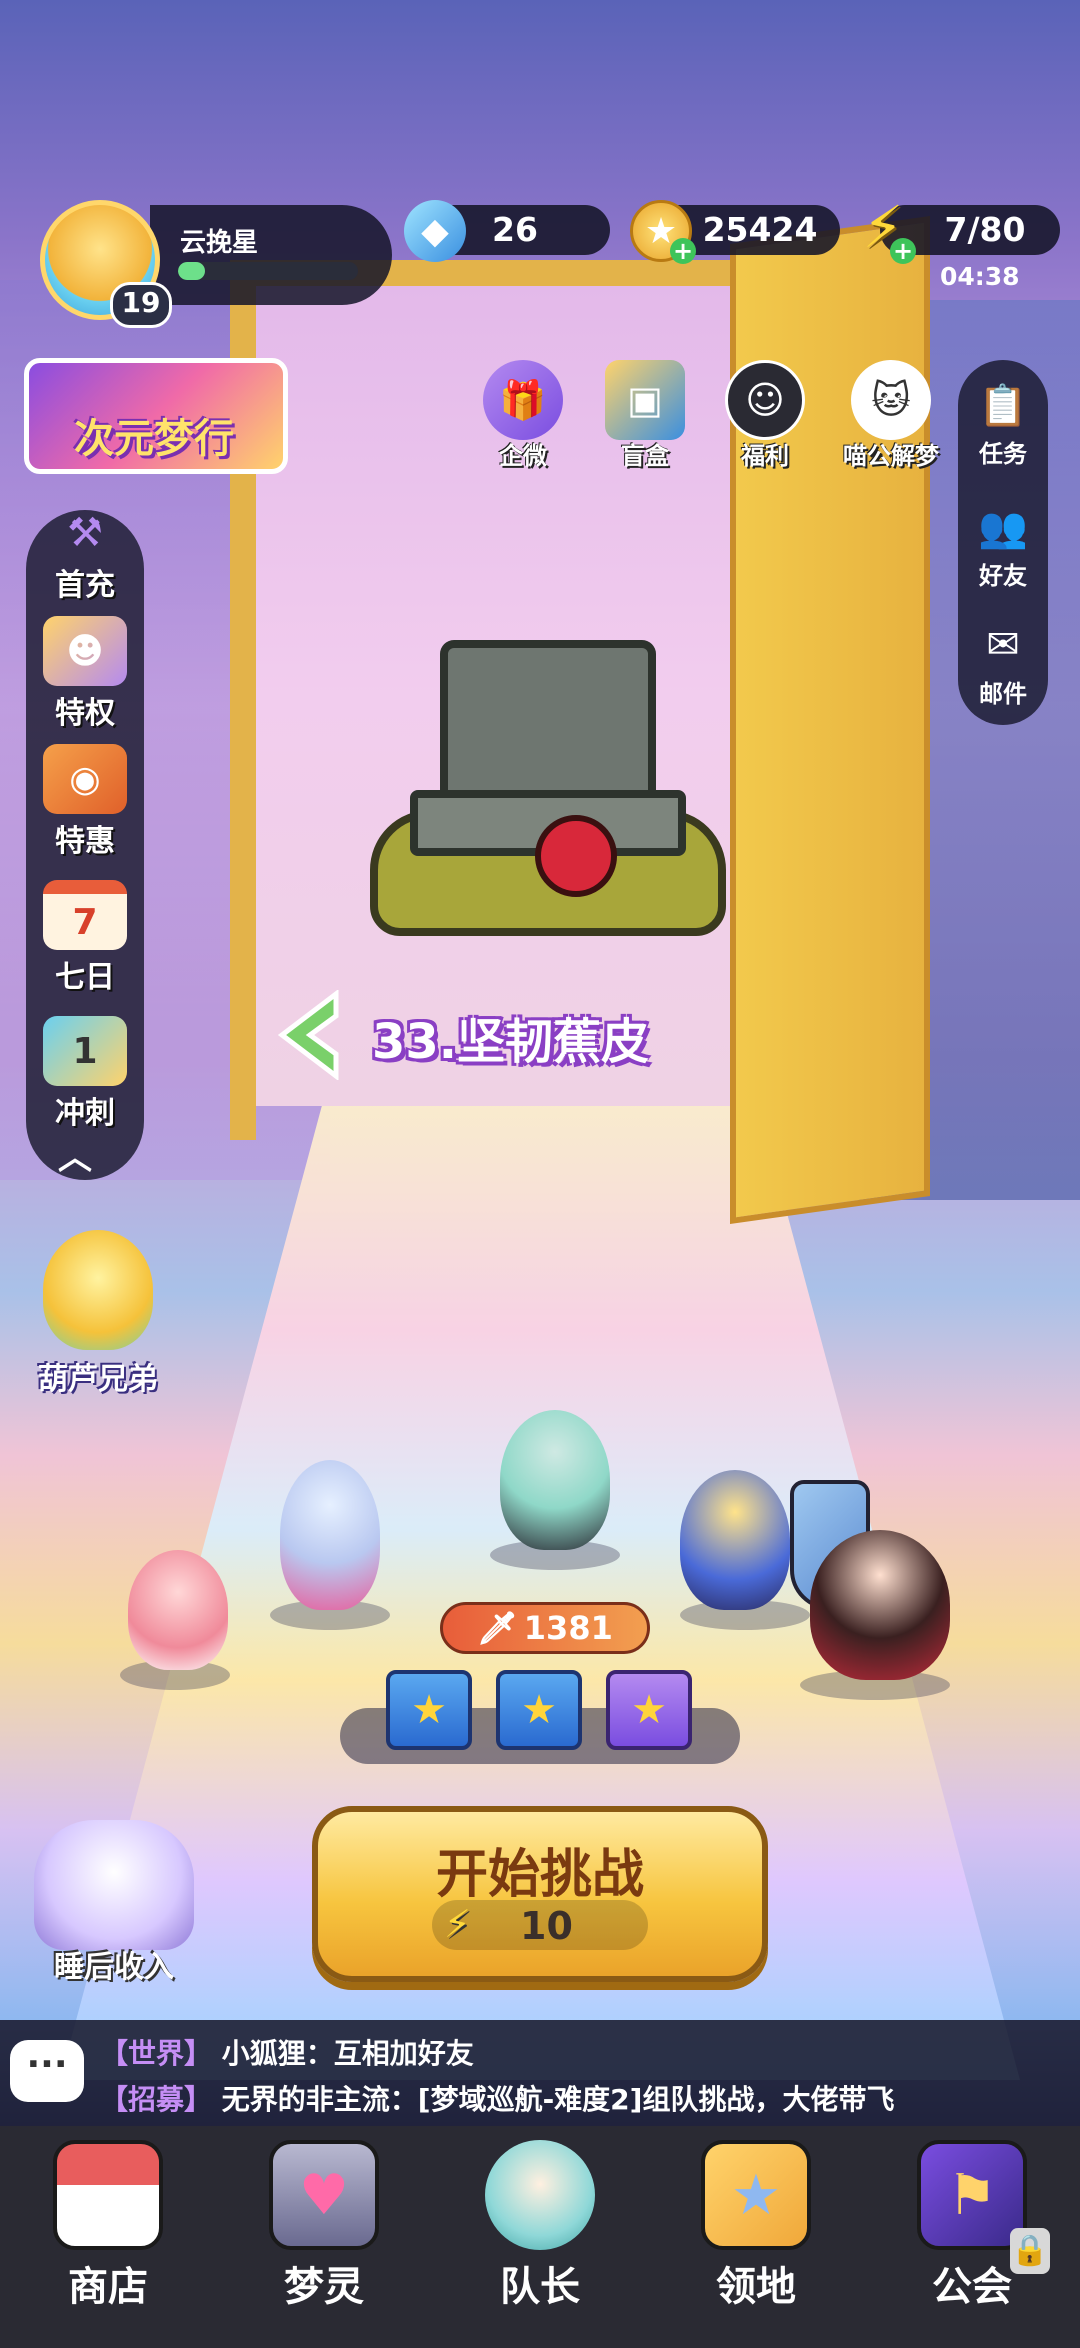 The height and width of the screenshot is (2348, 1080). Describe the element at coordinates (435, 231) in the screenshot. I see `gem-icon: ◆` at that location.